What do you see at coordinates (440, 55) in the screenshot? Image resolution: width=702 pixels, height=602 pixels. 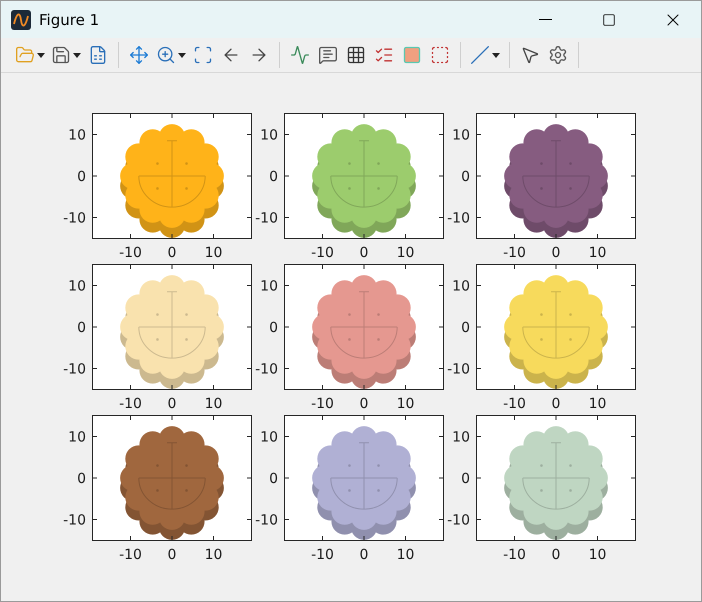 I see `dashed-square-icon` at bounding box center [440, 55].